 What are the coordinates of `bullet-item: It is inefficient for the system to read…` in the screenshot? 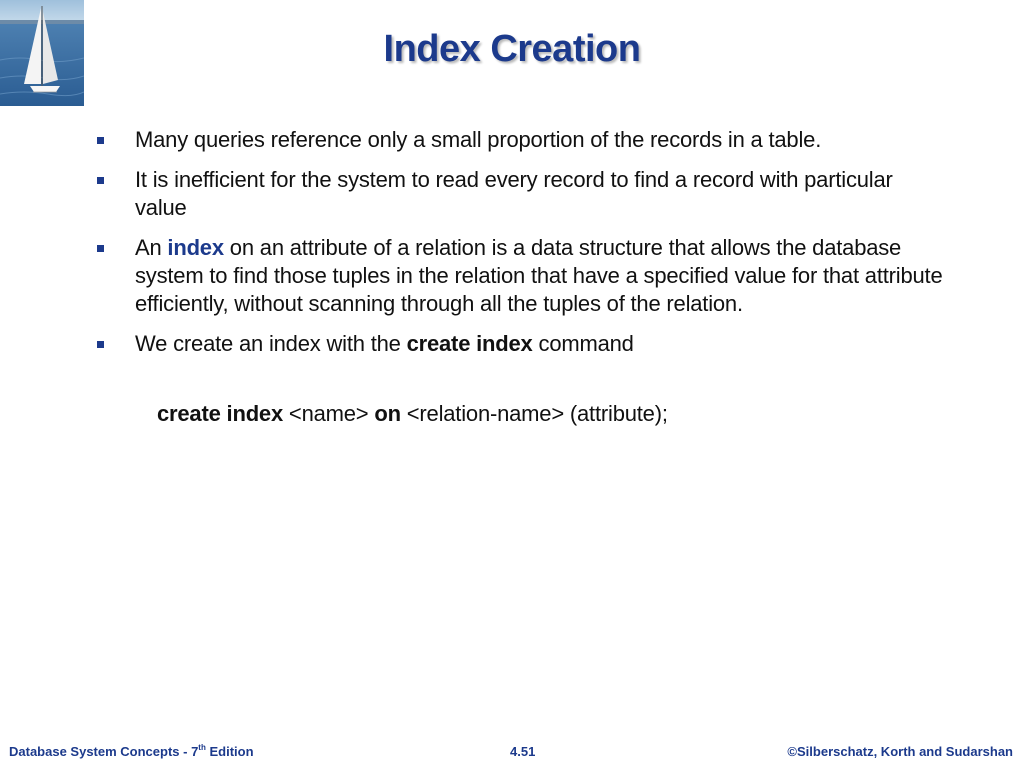 It's located at (521, 194).